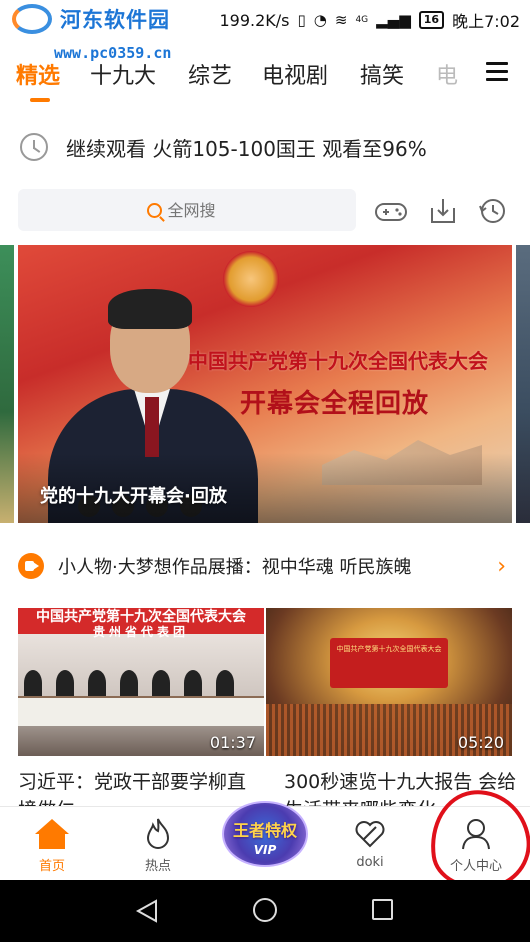  What do you see at coordinates (389, 663) in the screenshot?
I see `congress-stage-image: 中国共产党第十九次全国代表大会` at bounding box center [389, 663].